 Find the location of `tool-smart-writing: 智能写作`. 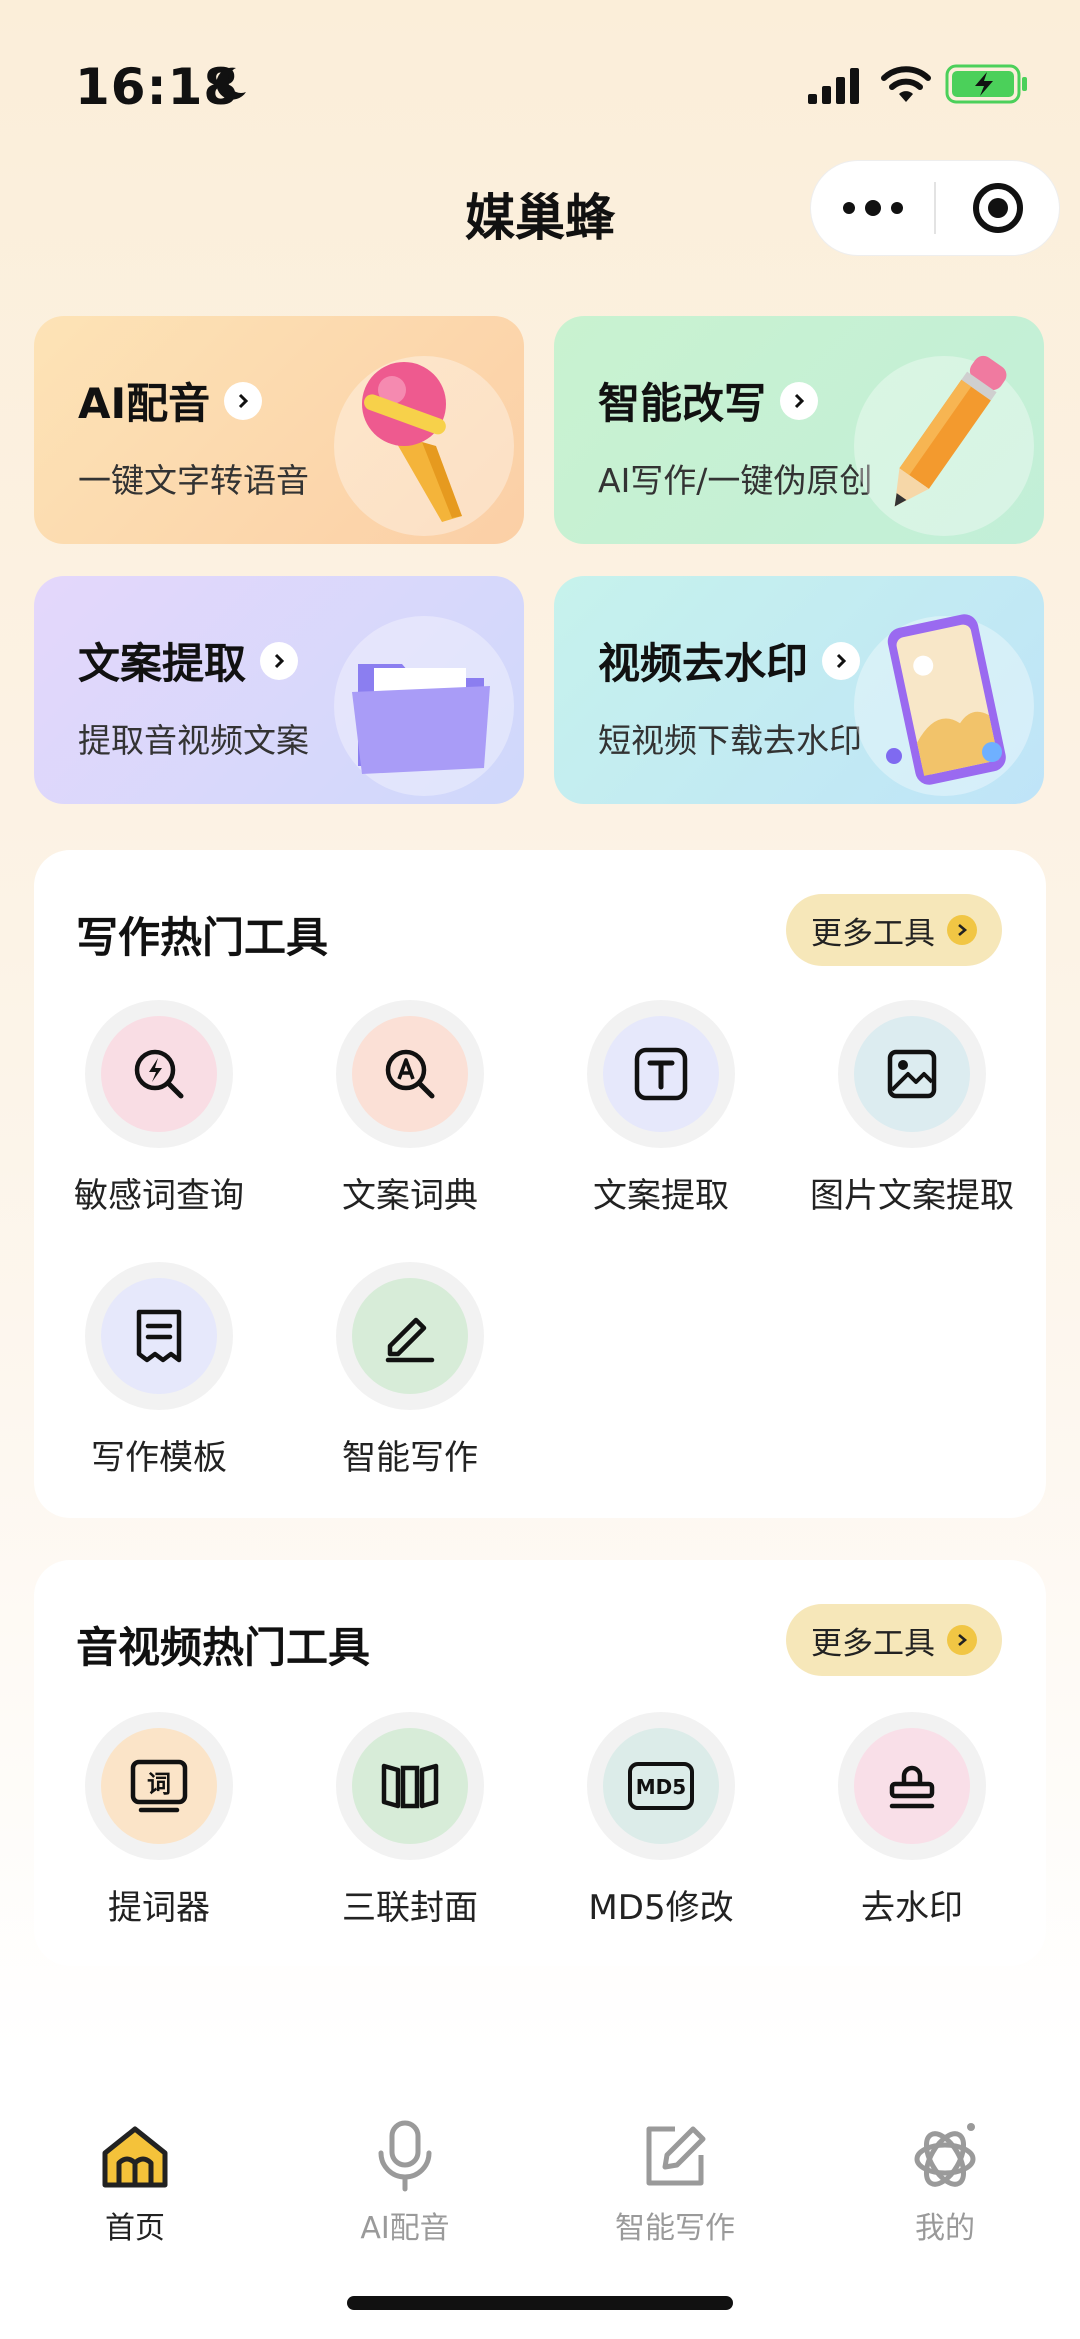

tool-smart-writing: 智能写作 is located at coordinates (410, 1370).